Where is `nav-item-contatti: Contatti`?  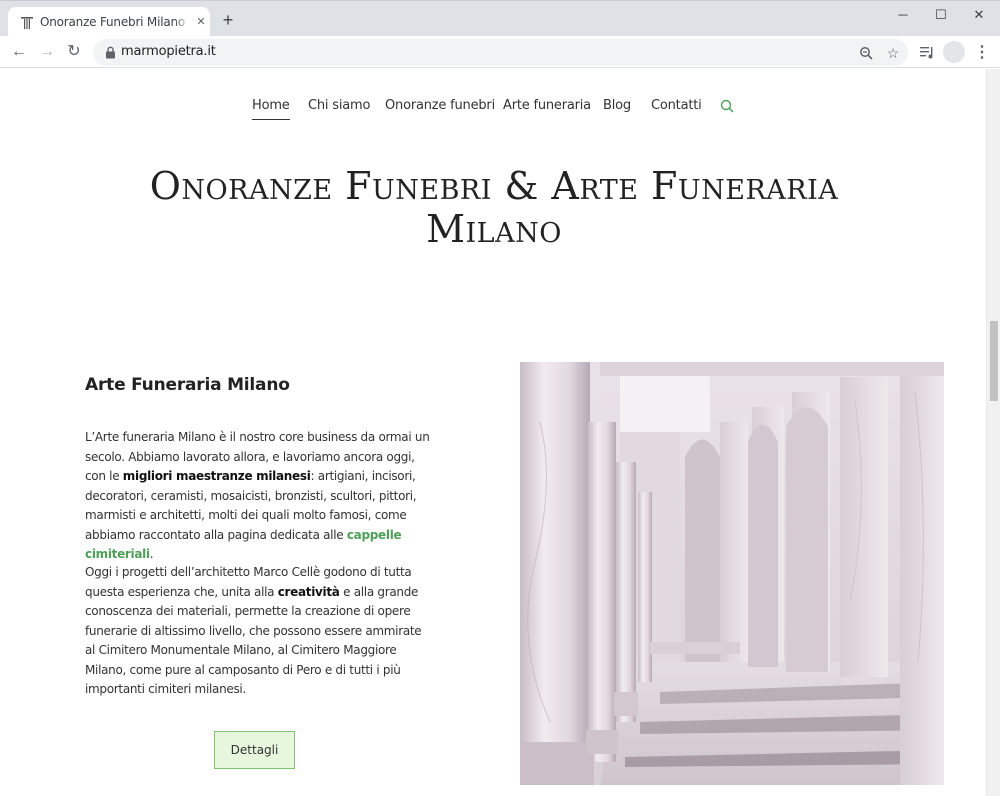
nav-item-contatti: Contatti is located at coordinates (676, 105).